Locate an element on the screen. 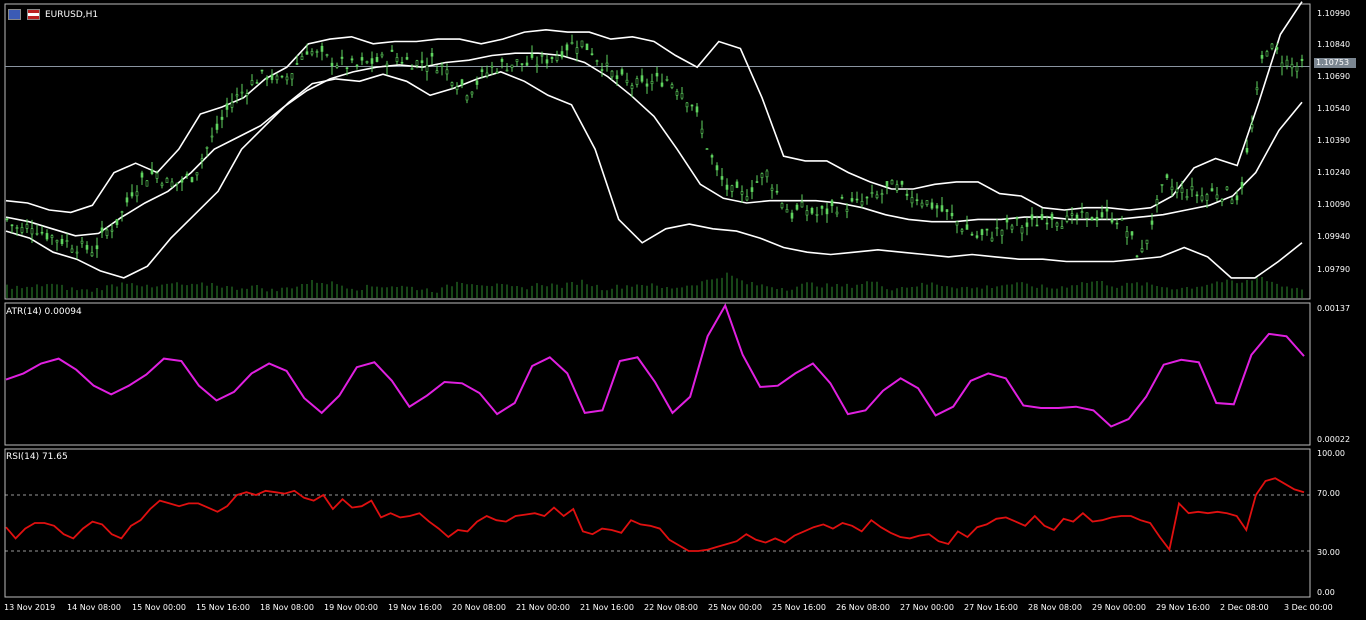 This screenshot has height=620, width=1366. atr-label: ATR(14) 0.00094 is located at coordinates (44, 312).